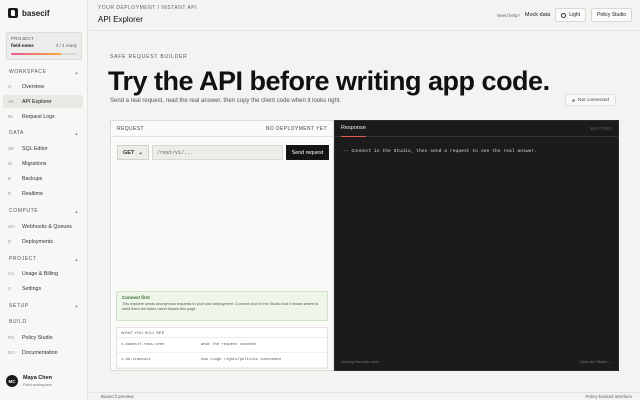 This screenshot has height=400, width=640. Describe the element at coordinates (44, 322) in the screenshot. I see `nav-section-build: BUILD` at that location.